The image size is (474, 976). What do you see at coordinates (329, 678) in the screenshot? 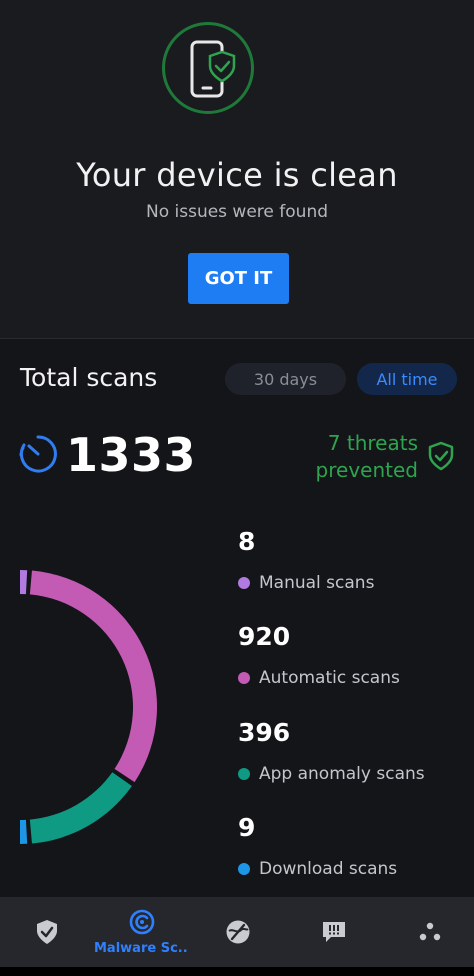
I see `stat-label: Automatic scans` at bounding box center [329, 678].